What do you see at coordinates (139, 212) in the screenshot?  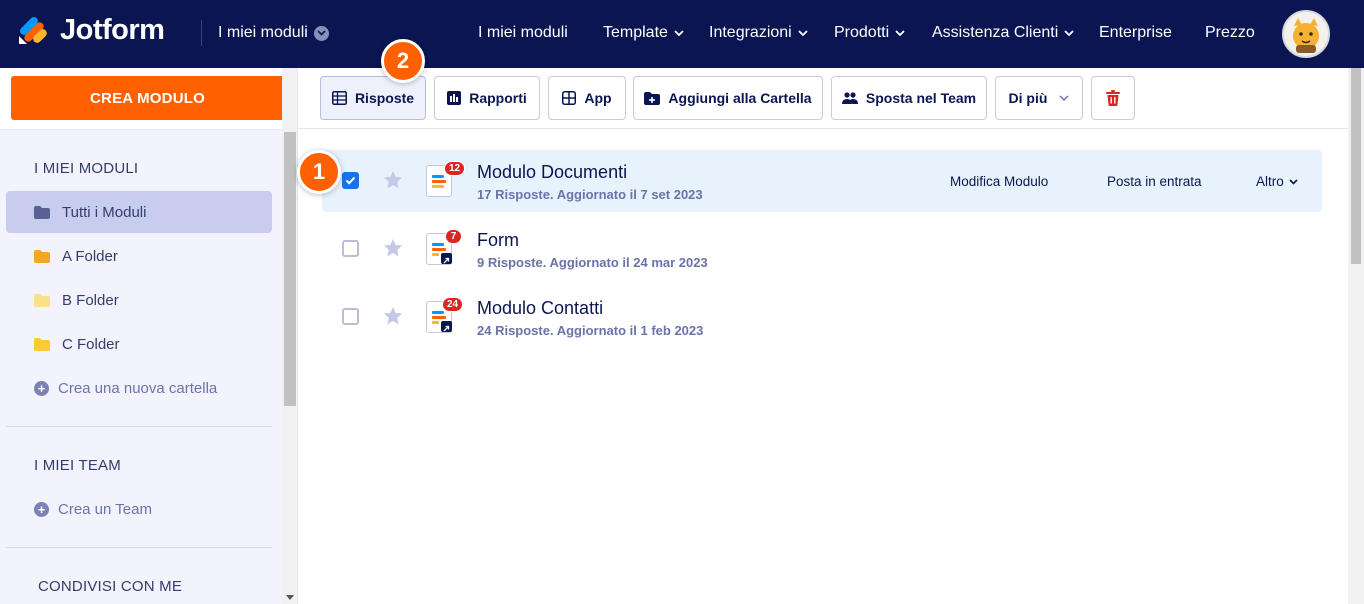 I see `sidebar-item-all-forms: Tutti i Moduli` at bounding box center [139, 212].